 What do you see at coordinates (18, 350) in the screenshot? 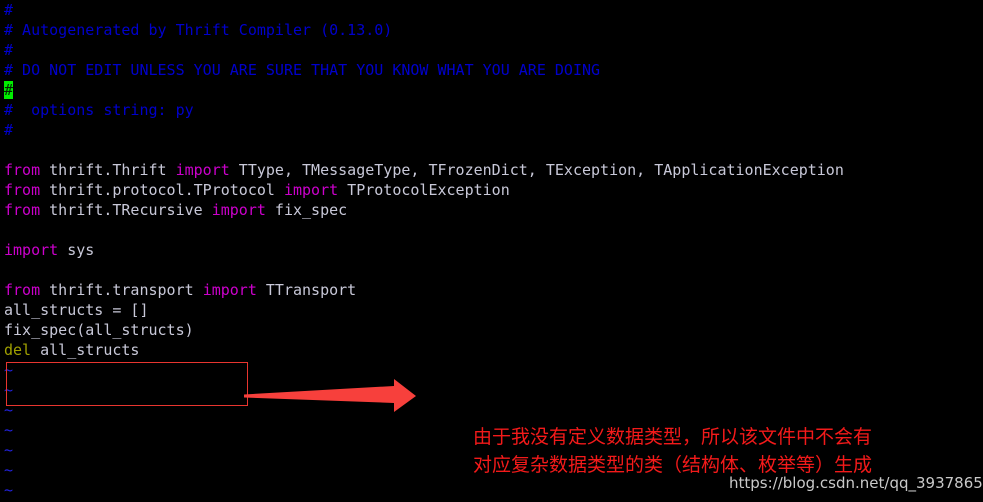
I see `code-token: del` at bounding box center [18, 350].